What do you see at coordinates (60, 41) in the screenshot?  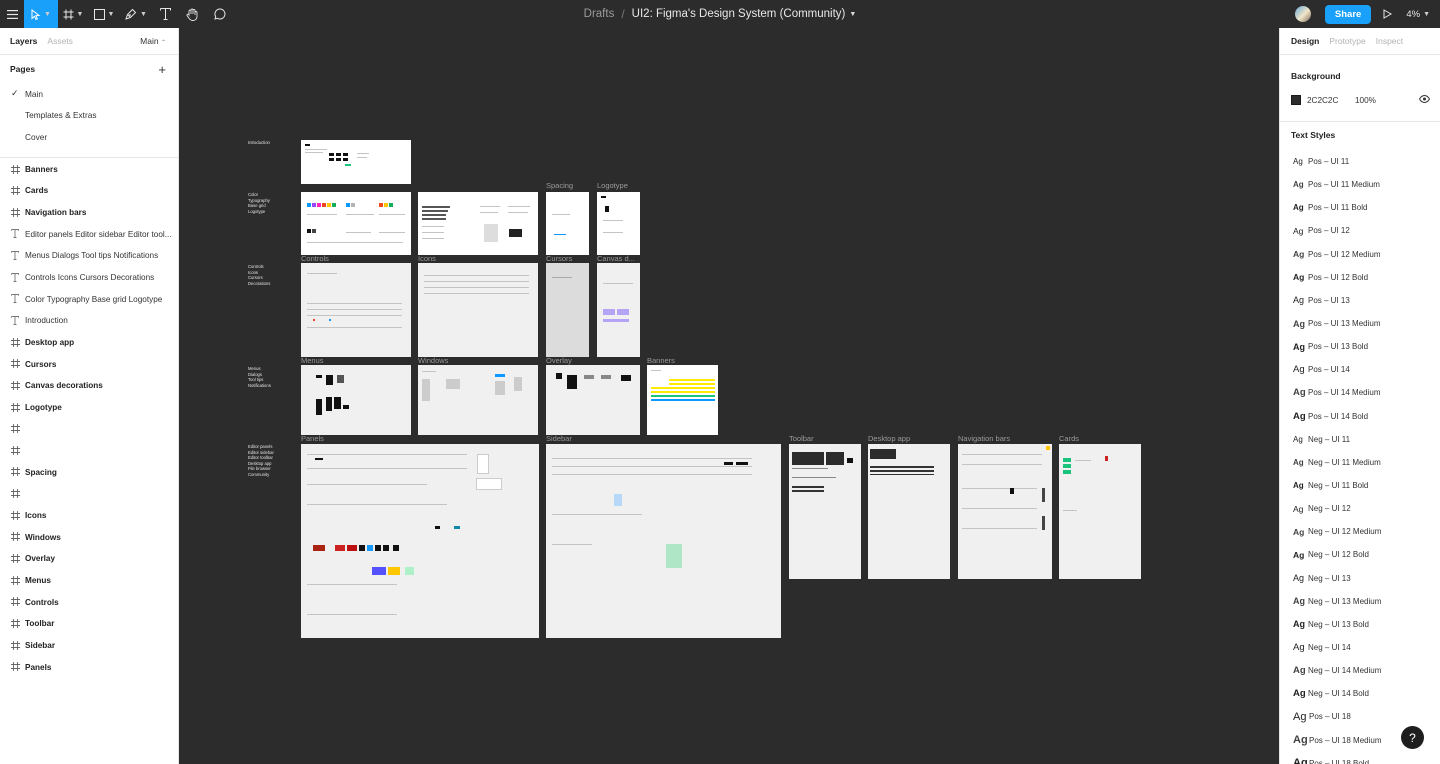 I see `tab-assets: Assets` at bounding box center [60, 41].